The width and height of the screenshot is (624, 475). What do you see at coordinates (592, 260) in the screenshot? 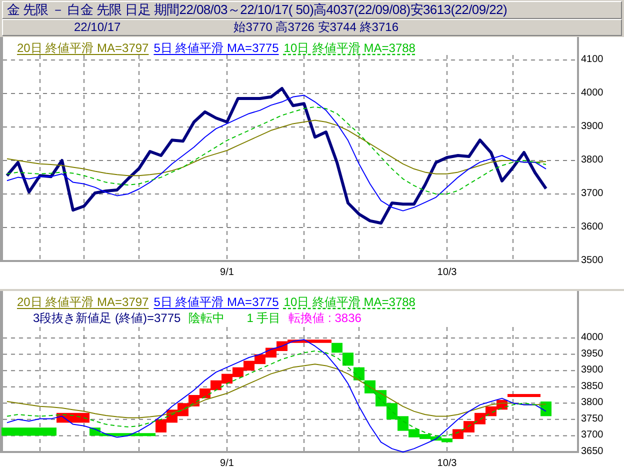
I see `y-axis-label: 3500` at bounding box center [592, 260].